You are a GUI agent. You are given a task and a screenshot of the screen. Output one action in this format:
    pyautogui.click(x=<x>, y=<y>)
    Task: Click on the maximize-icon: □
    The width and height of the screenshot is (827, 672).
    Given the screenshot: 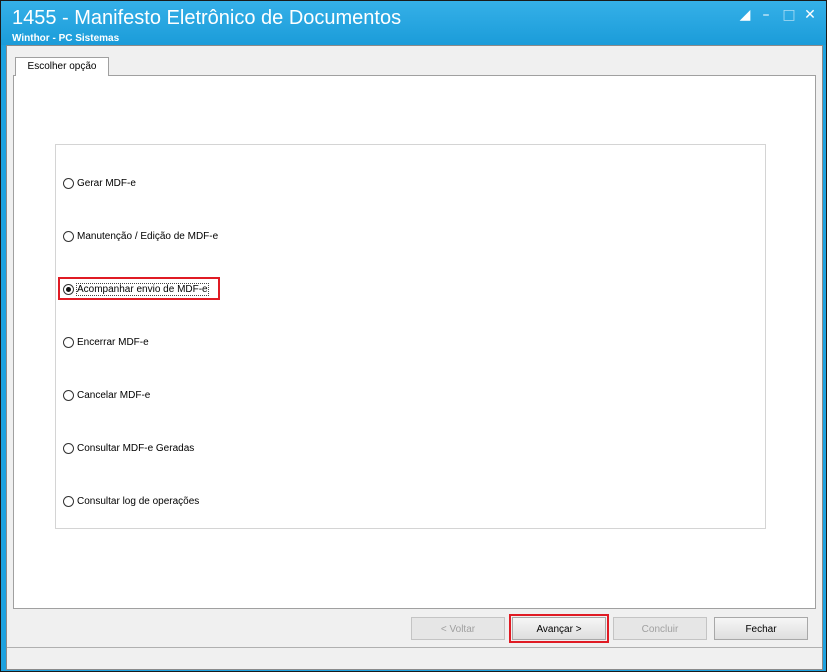 What is the action you would take?
    pyautogui.click(x=789, y=15)
    